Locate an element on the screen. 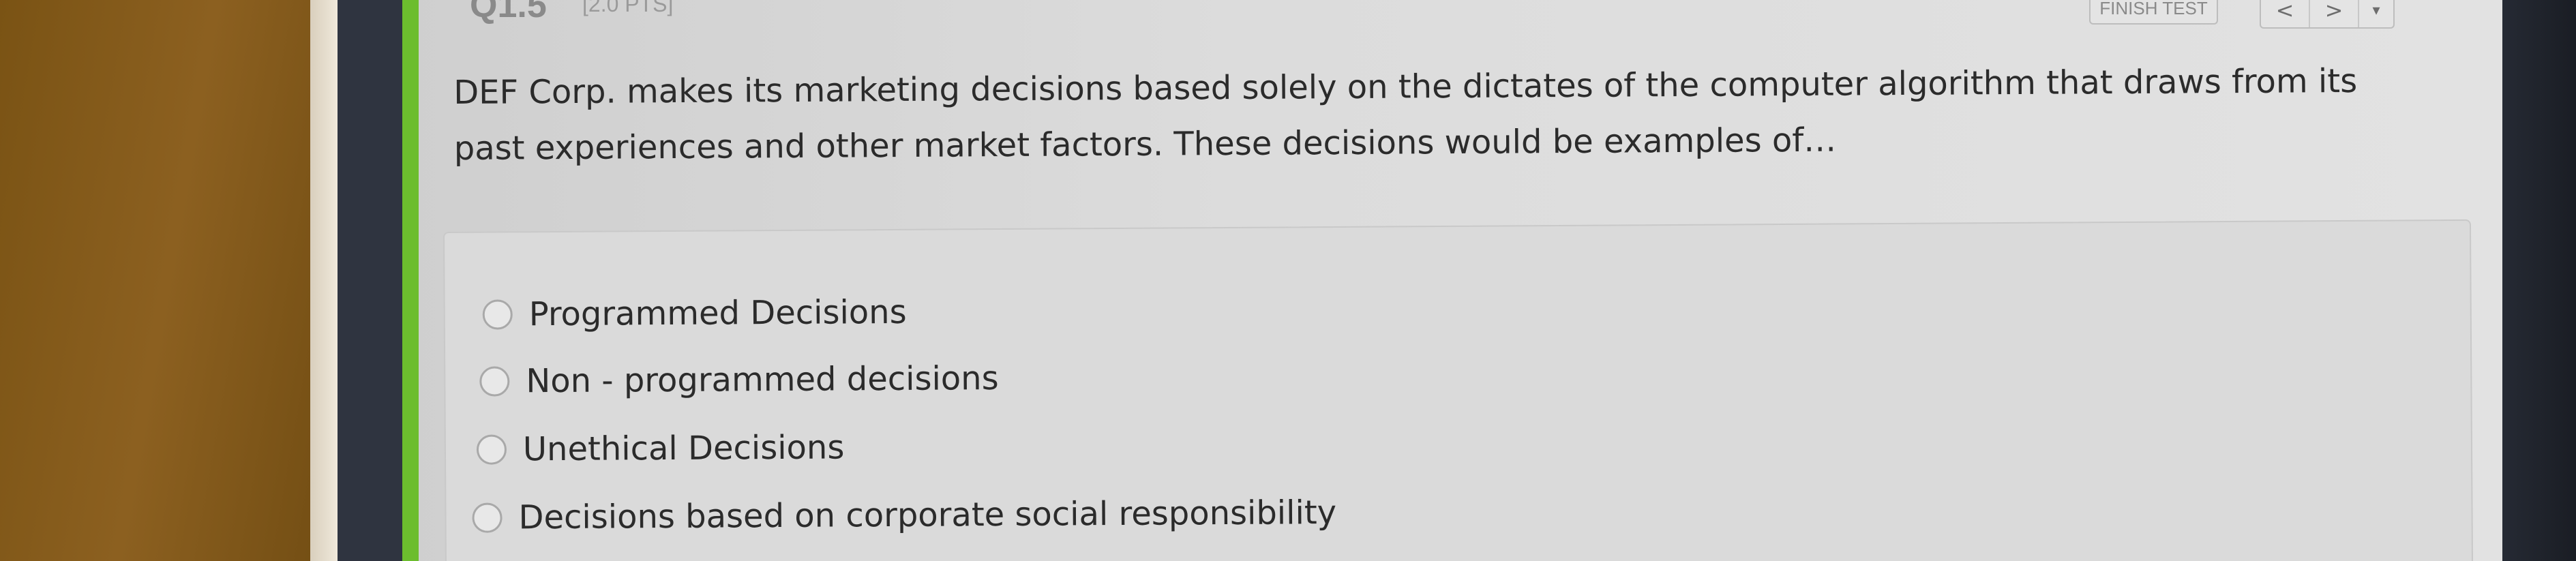 This screenshot has height=561, width=2576. quiz-header: Q1.5 [2.0 PTS] FINISH TEST < > ▾ is located at coordinates (1497, 14).